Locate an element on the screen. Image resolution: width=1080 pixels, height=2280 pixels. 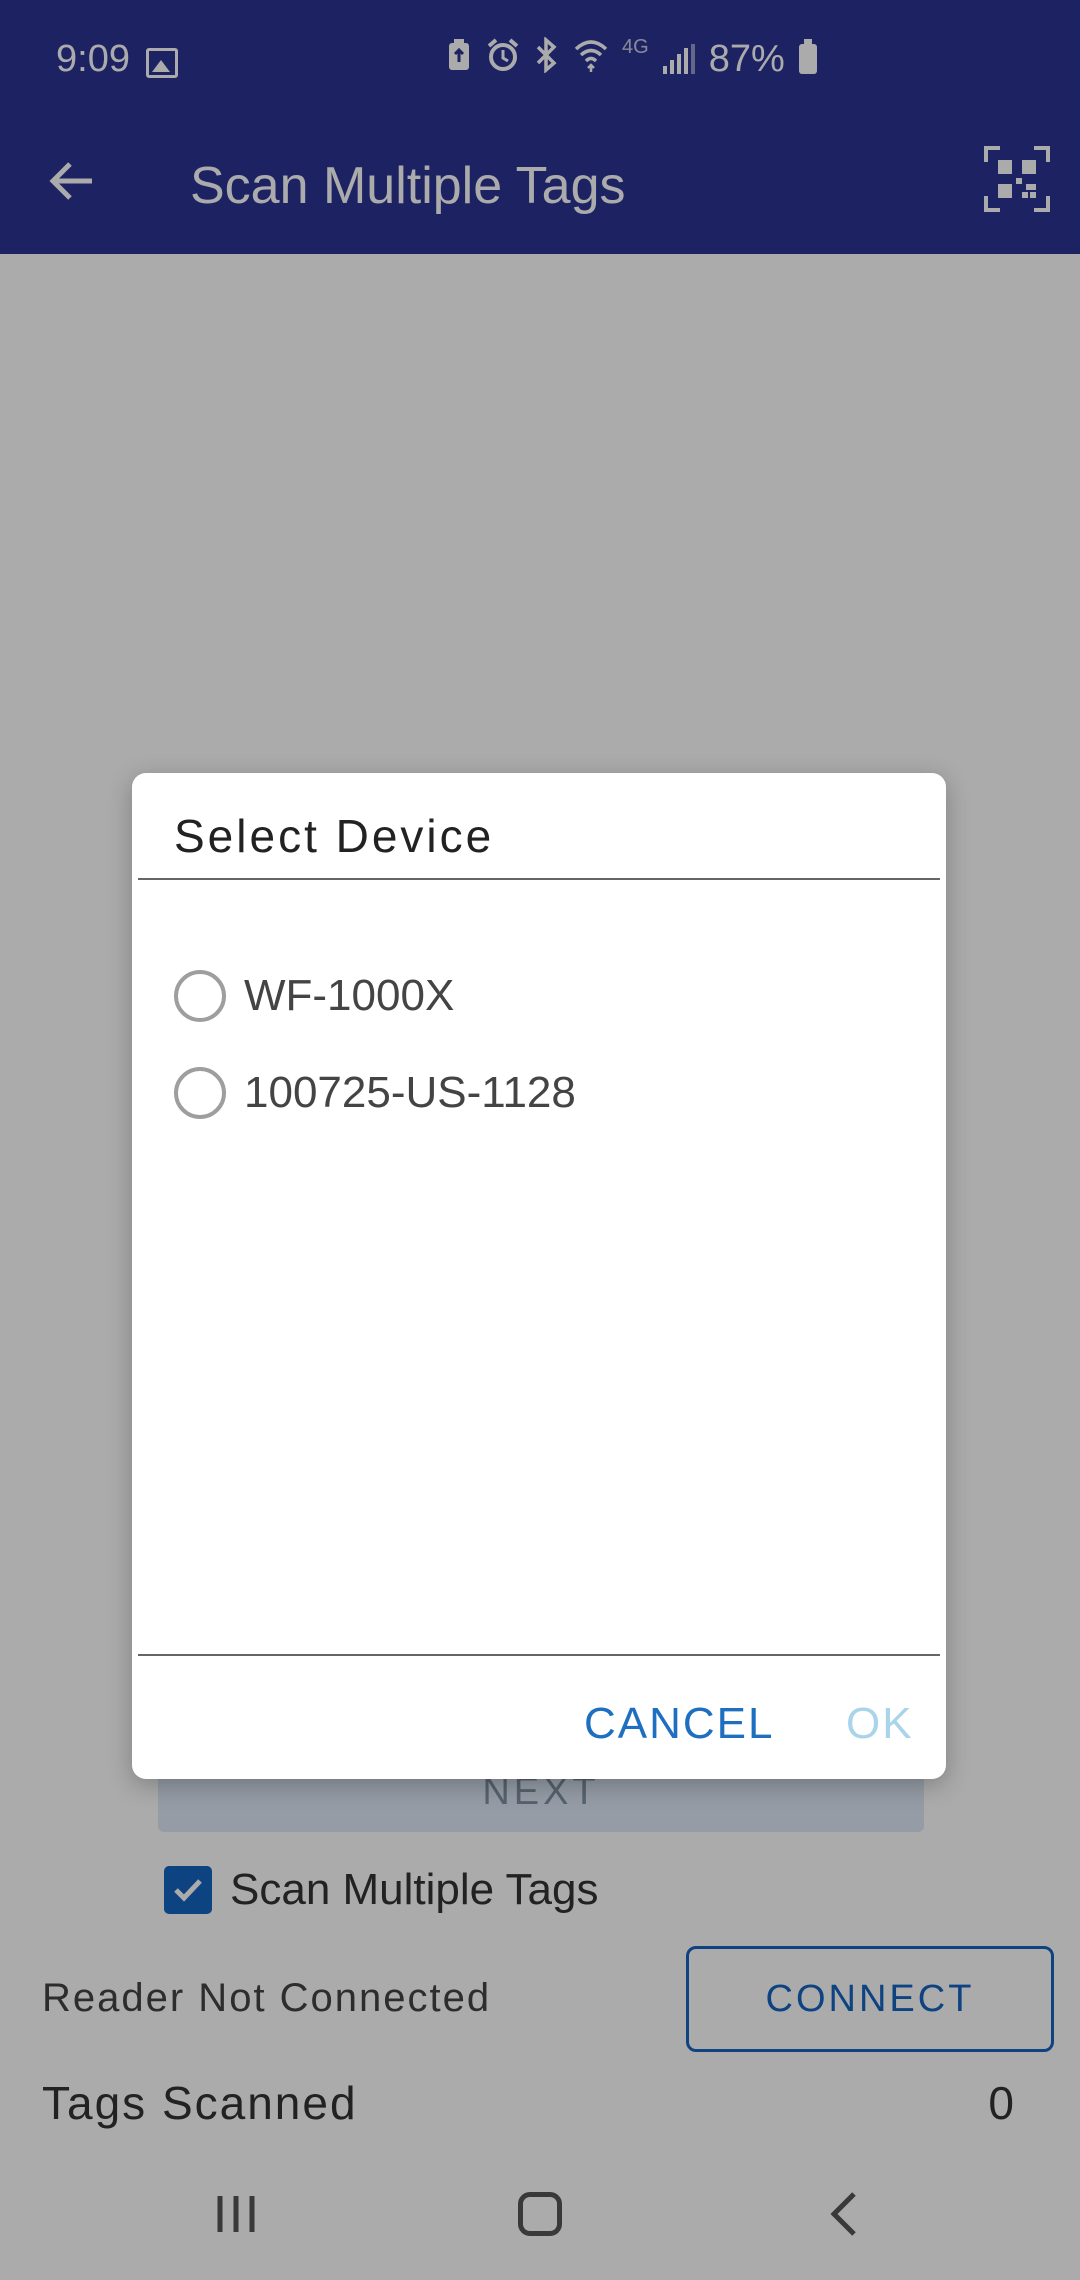
device-option: WF-1000X is located at coordinates (314, 996).